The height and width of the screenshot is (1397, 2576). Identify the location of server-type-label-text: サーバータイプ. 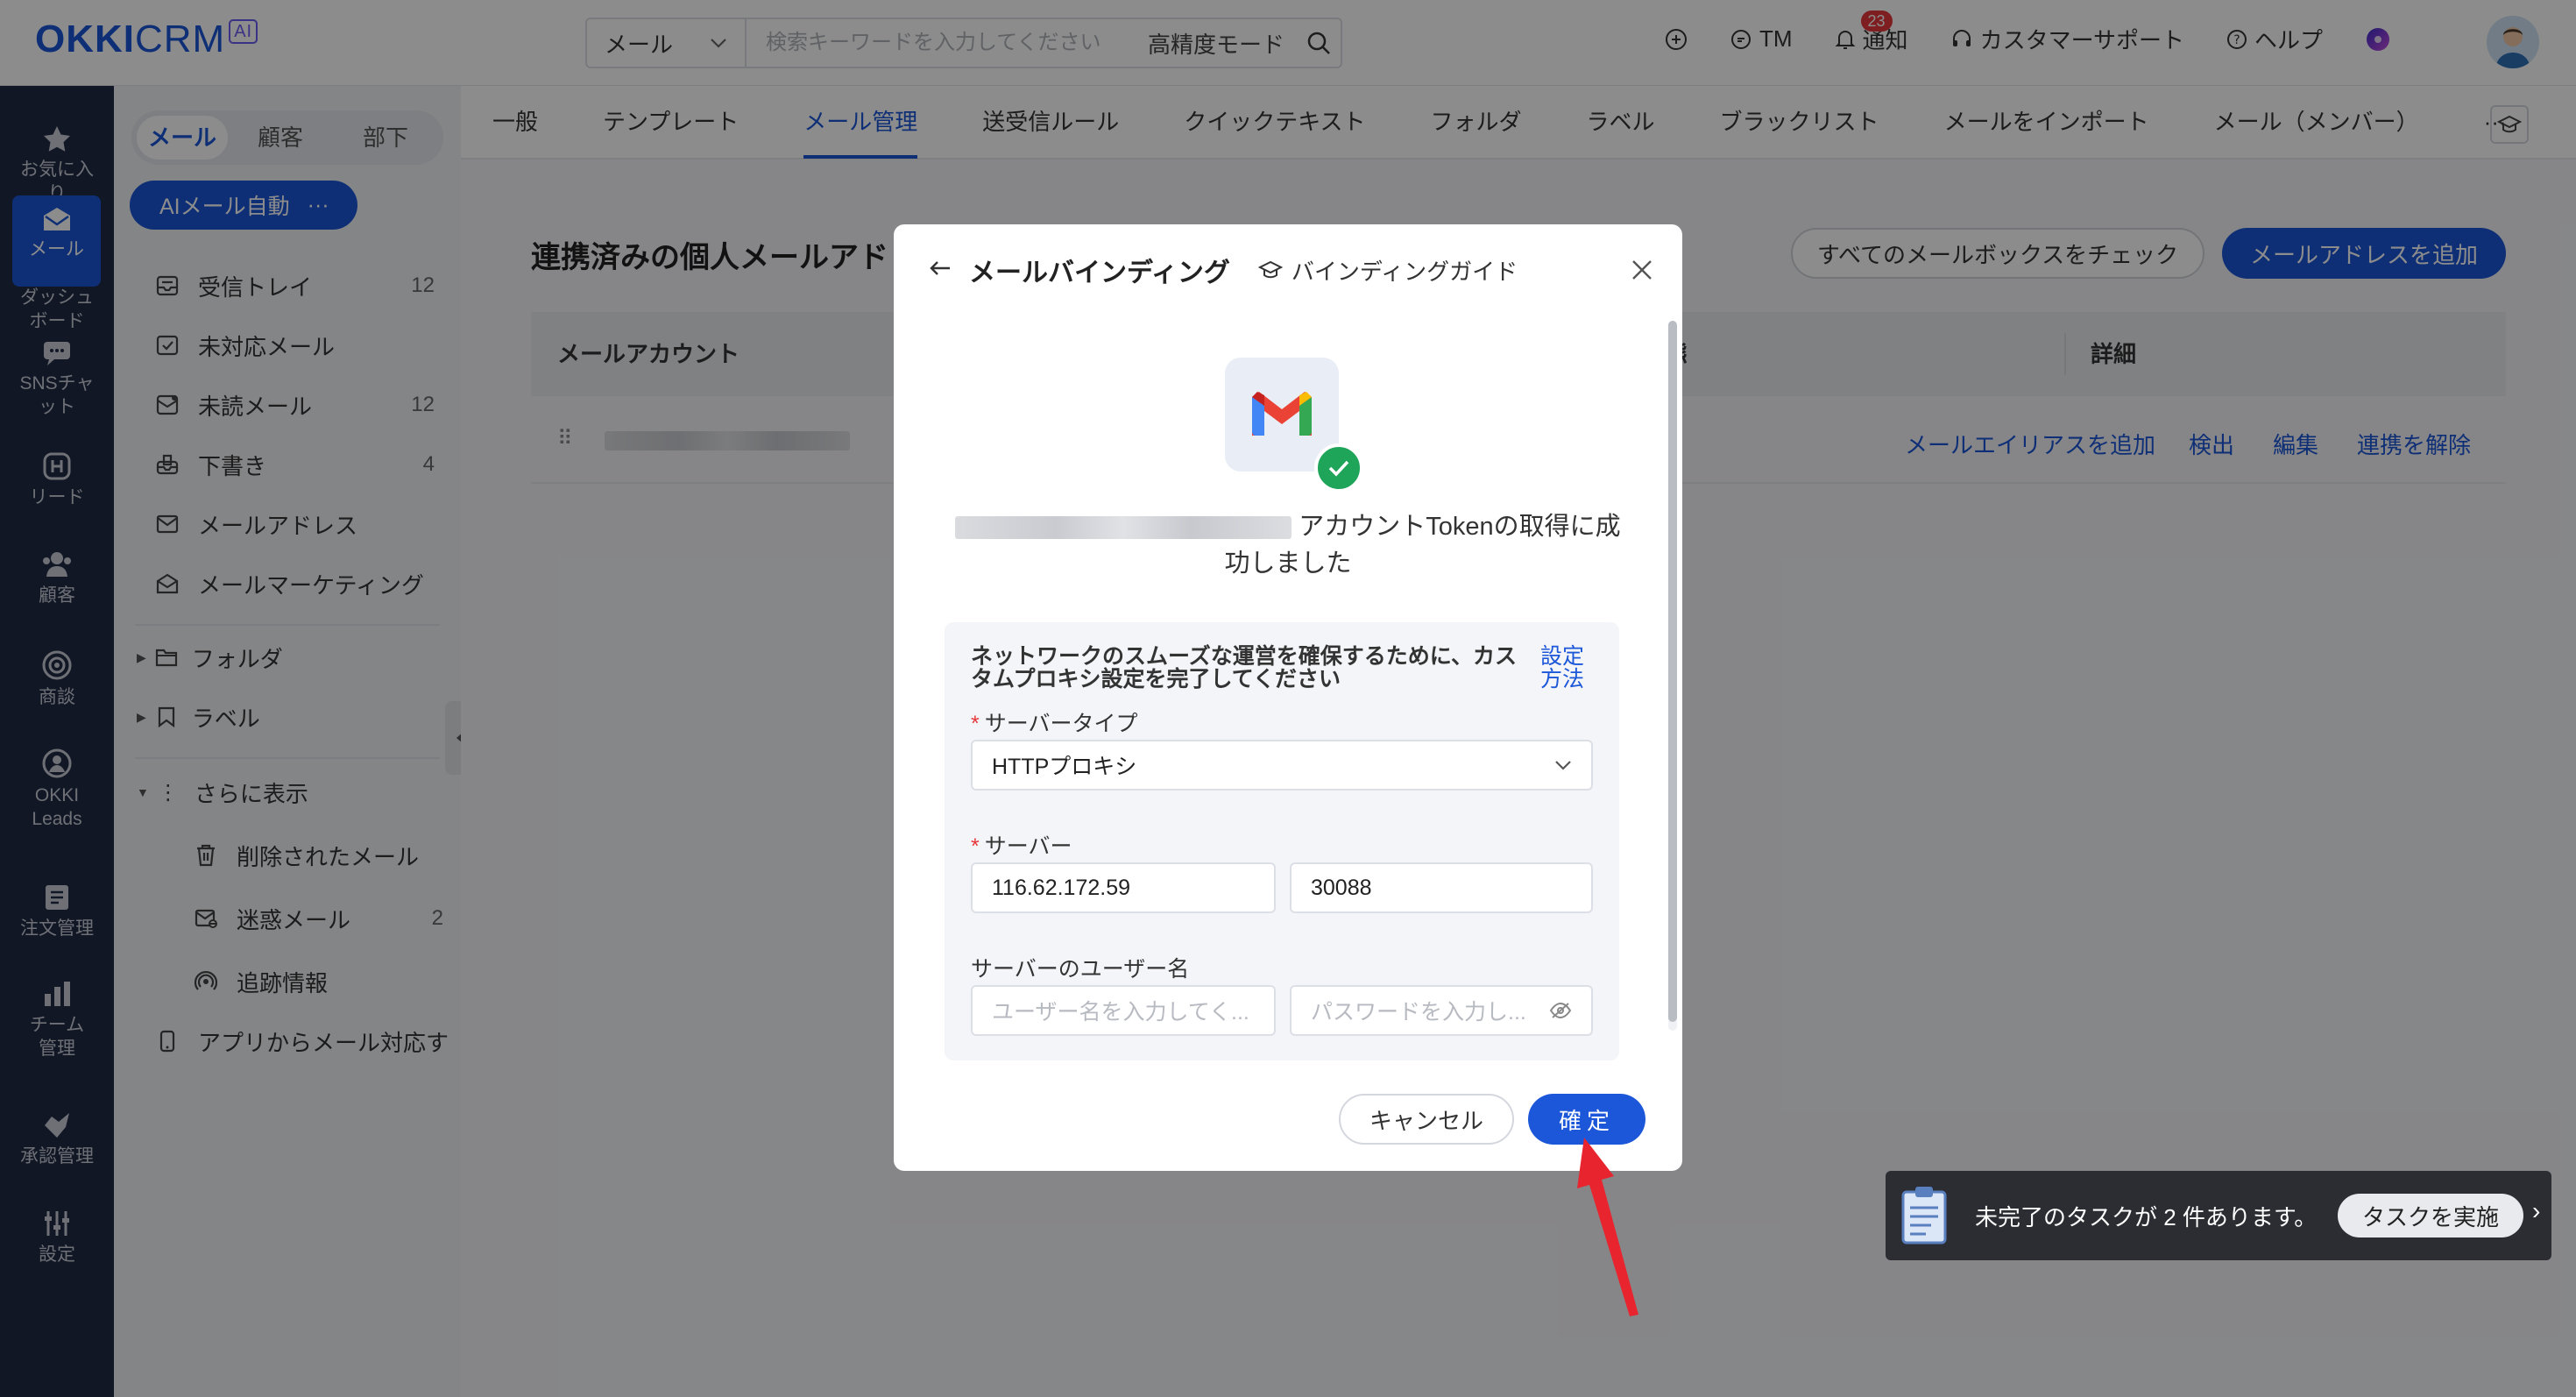
(1061, 724).